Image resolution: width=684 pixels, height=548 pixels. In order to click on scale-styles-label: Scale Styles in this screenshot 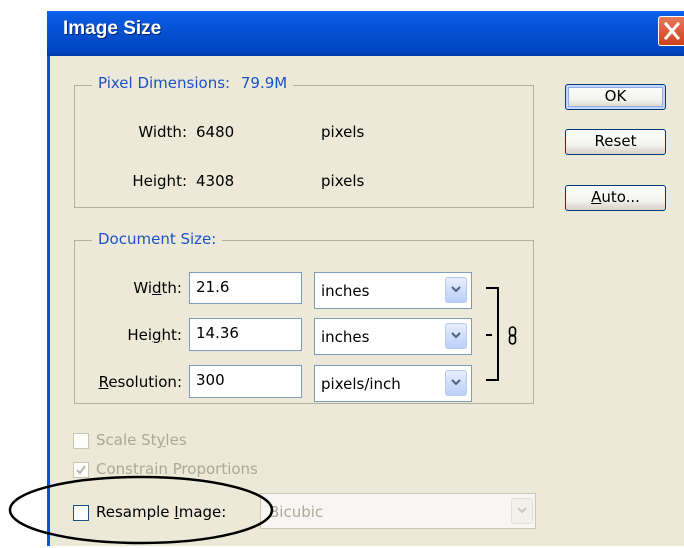, I will do `click(141, 440)`.